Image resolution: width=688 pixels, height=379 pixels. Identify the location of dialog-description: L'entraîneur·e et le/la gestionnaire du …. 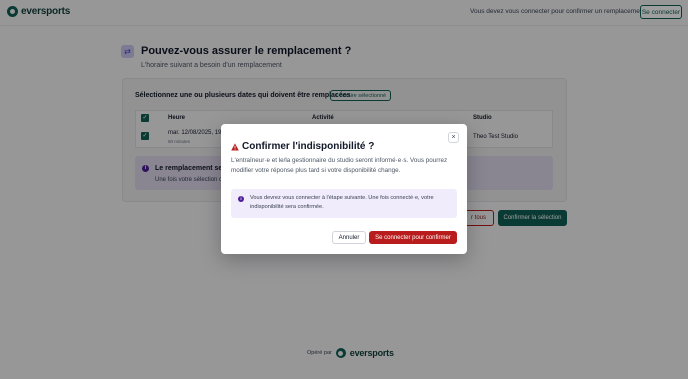
(339, 165).